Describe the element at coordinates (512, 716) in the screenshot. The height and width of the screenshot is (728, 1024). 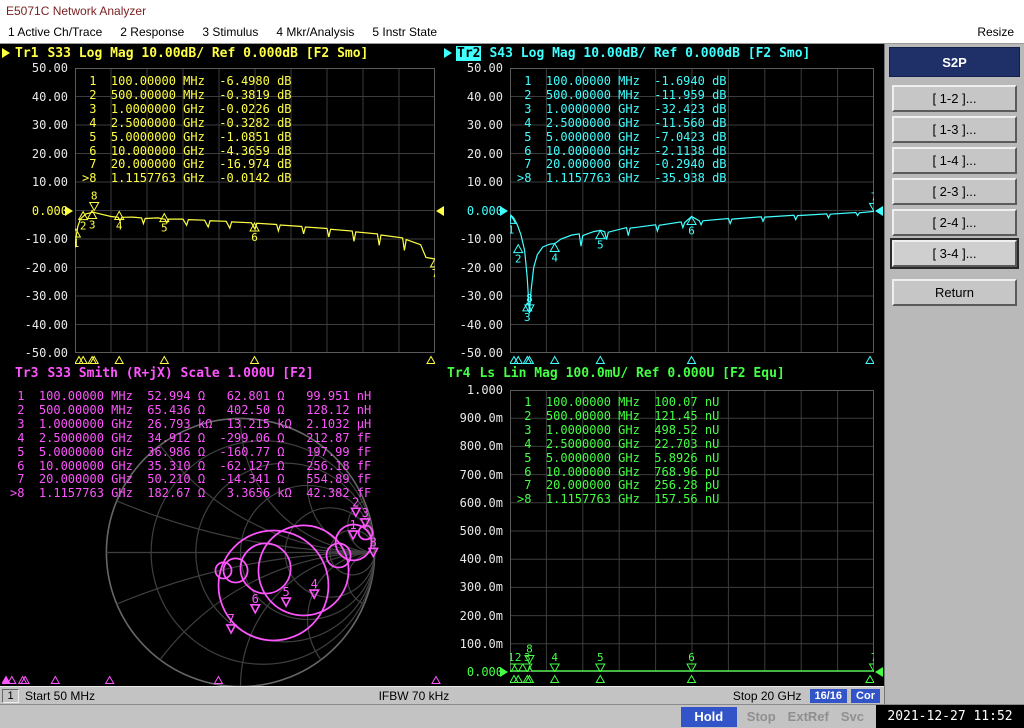
I see `instrument-status-bar: Hold Stop ExtRef Svc 2021-12-27 11:52` at that location.